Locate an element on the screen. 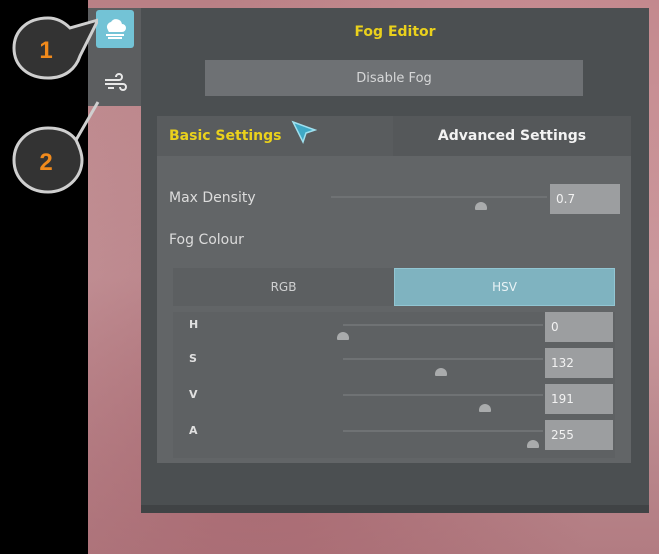 This screenshot has width=669, height=554. wind-icon is located at coordinates (116, 82).